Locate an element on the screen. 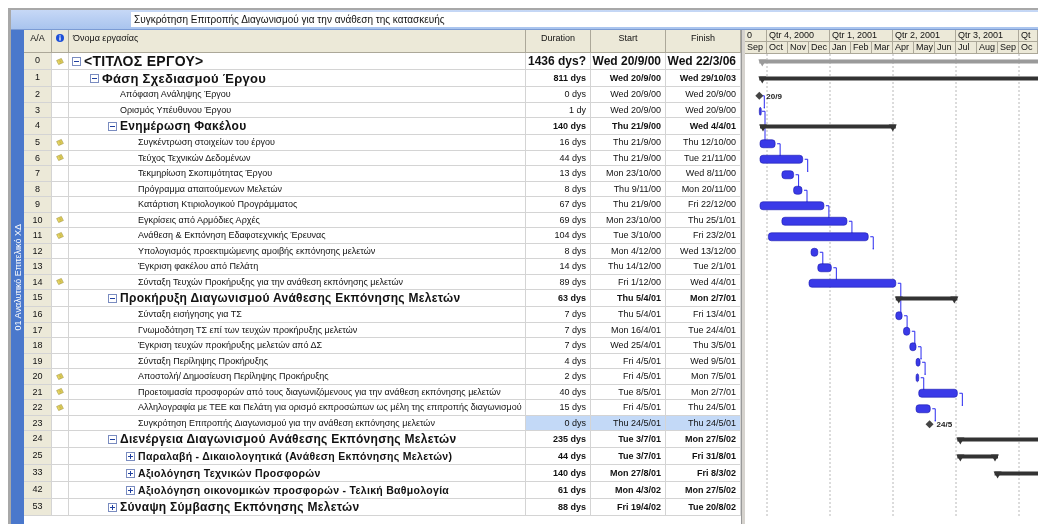  project-summary-bar is located at coordinates (898, 63).